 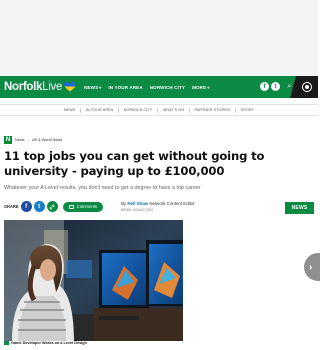 I want to click on account-button, so click(x=307, y=87).